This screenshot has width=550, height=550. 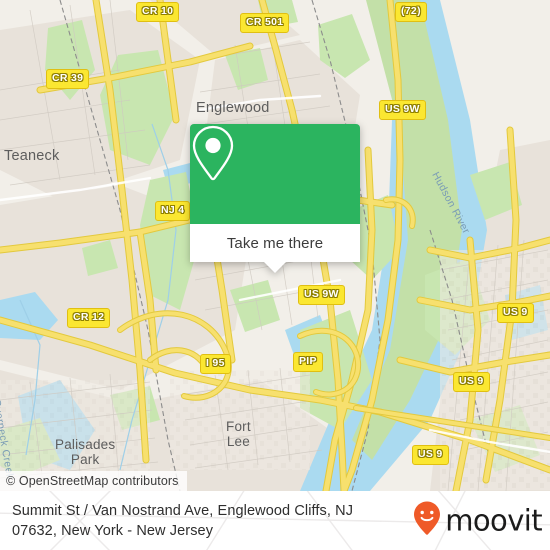 I want to click on address-line-2: 07632, New York - New Jersey, so click(x=113, y=530).